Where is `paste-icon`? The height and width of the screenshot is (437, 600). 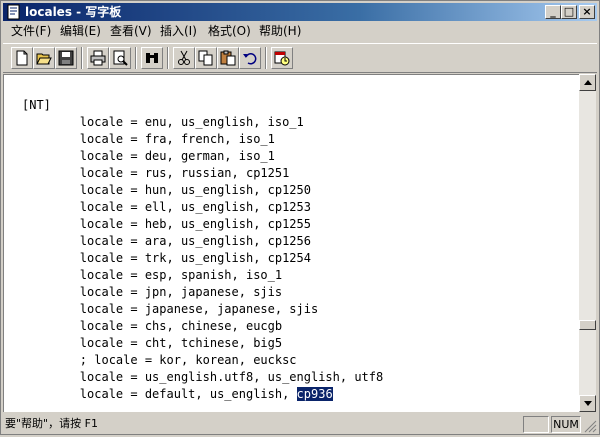 paste-icon is located at coordinates (228, 58).